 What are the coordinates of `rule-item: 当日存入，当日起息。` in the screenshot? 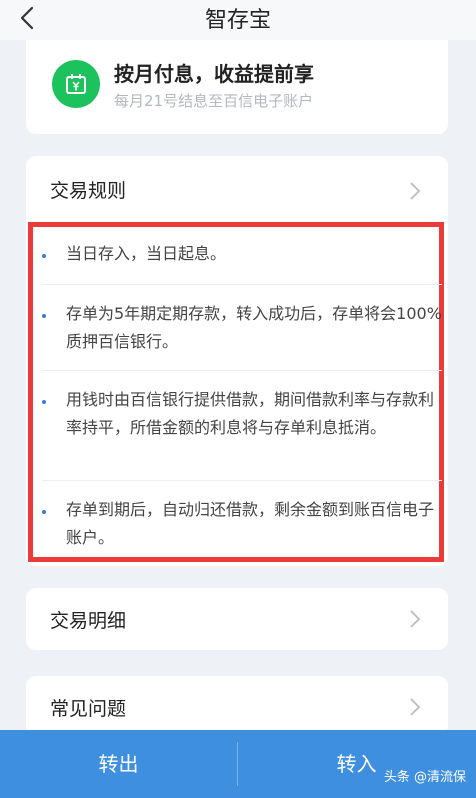 It's located at (242, 256).